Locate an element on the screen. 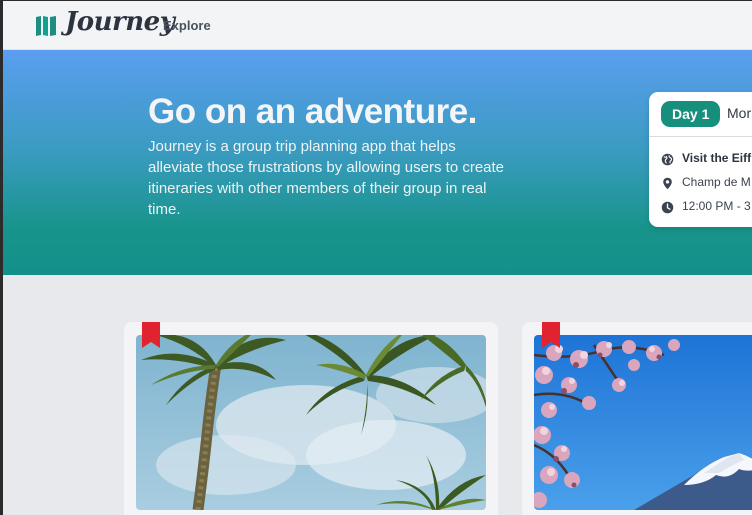 Image resolution: width=752 pixels, height=515 pixels. trip-card is located at coordinates (637, 418).